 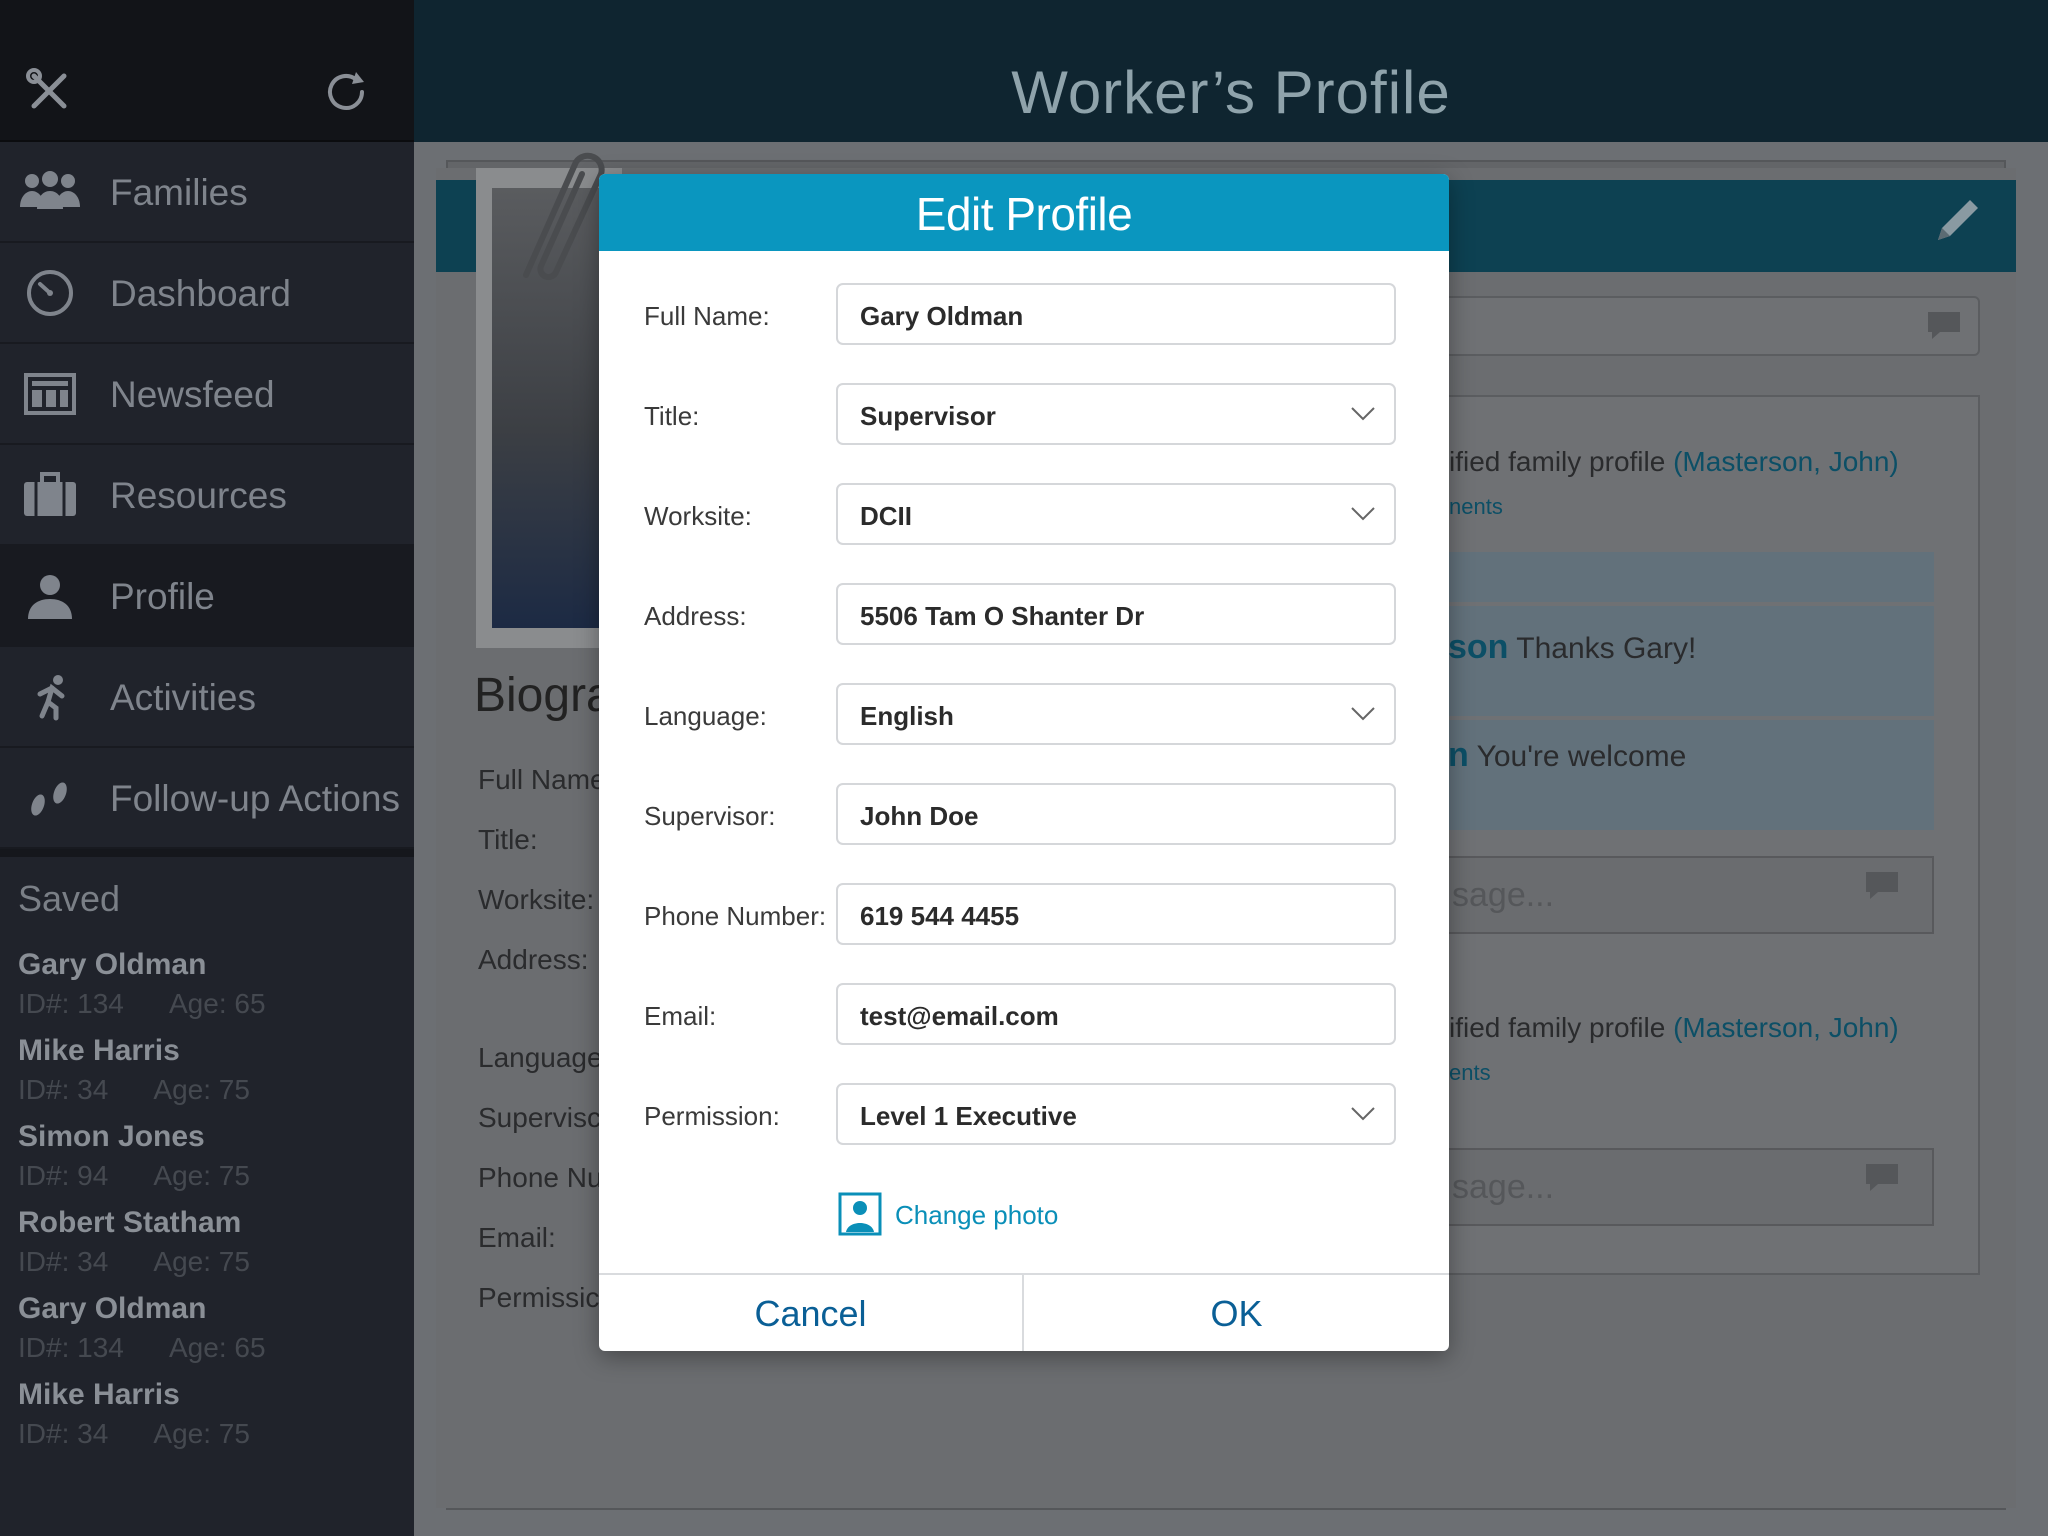 I want to click on saved-item-id: ID#: 134, so click(x=71, y=1347).